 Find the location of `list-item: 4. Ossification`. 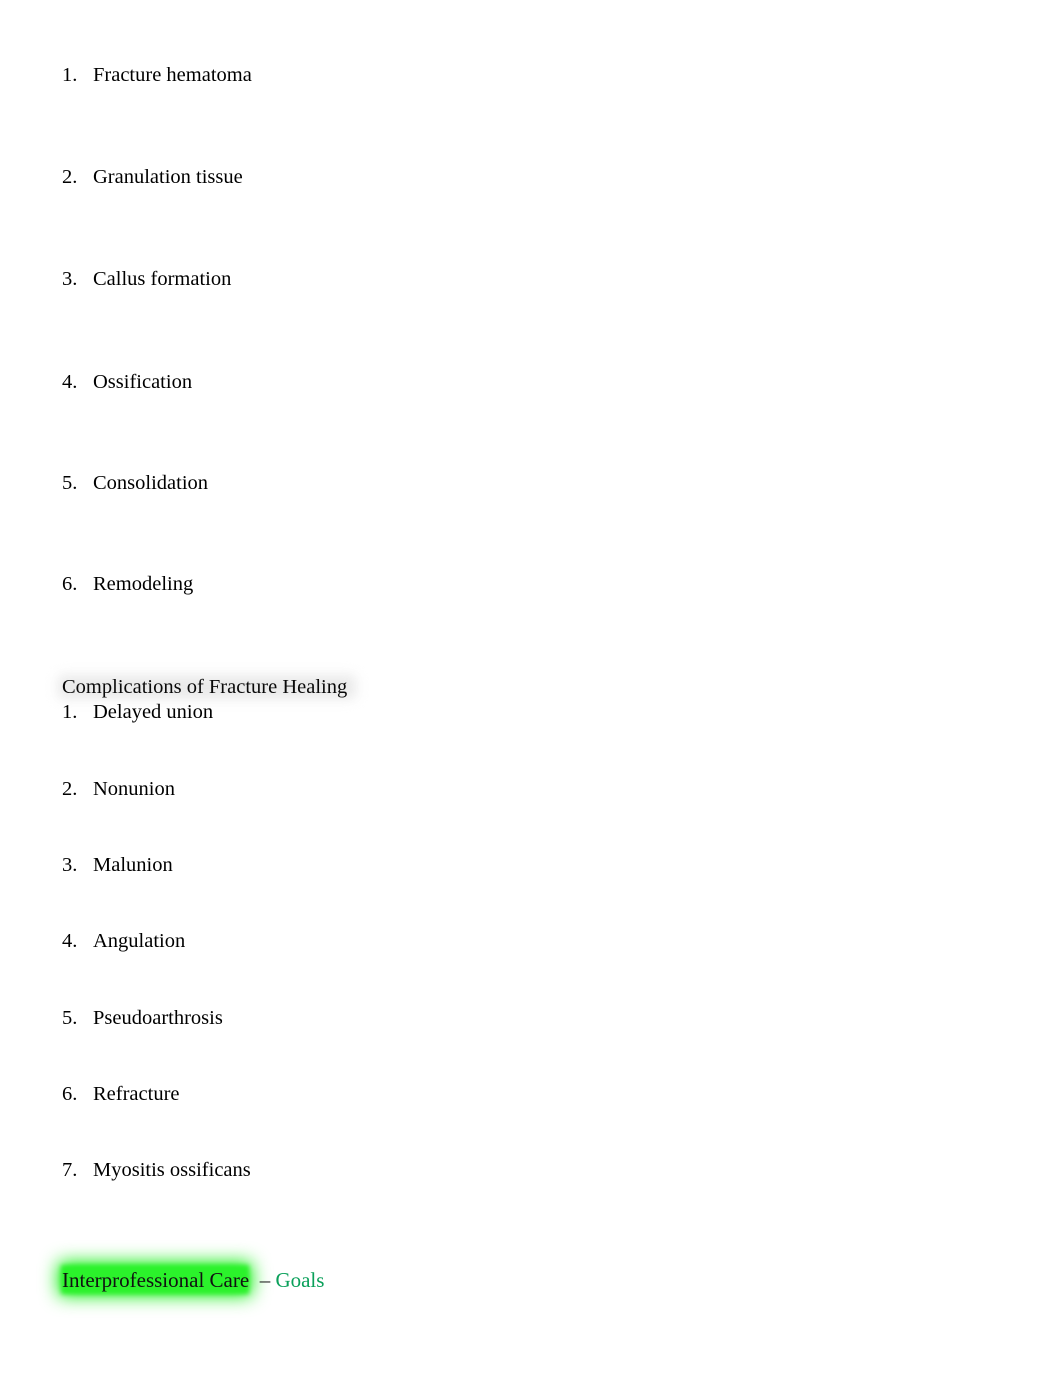

list-item: 4. Ossification is located at coordinates (127, 382).